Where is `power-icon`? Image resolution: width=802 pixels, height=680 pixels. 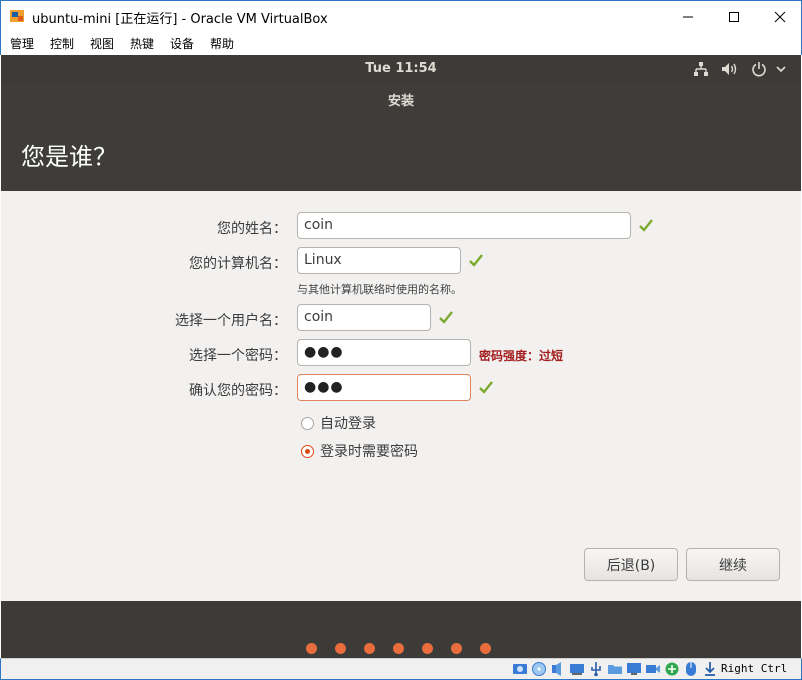 power-icon is located at coordinates (759, 69).